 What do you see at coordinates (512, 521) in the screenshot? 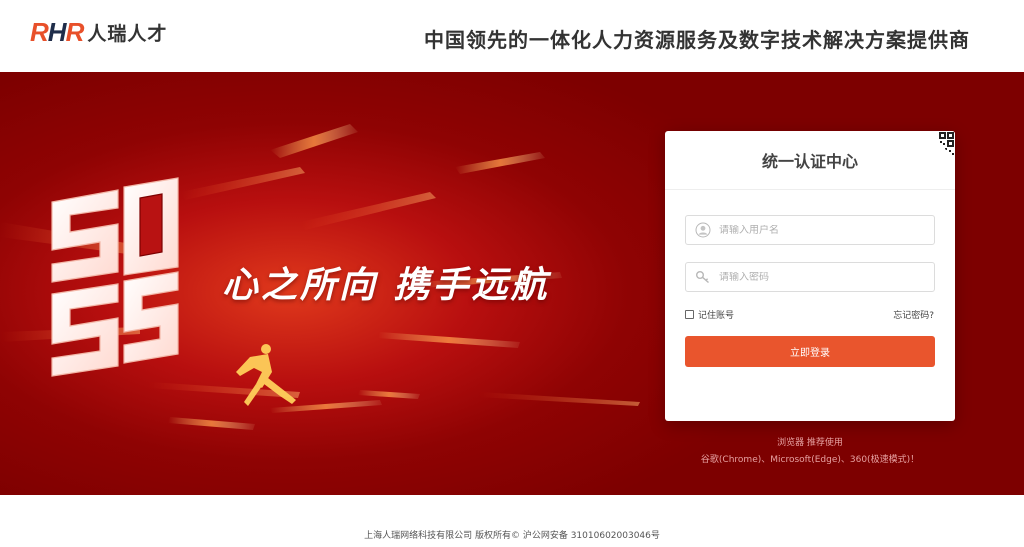
I see `footer: 上海人瑞网络科技有限公司 版权所有© 沪公网安备 31010602003046号` at bounding box center [512, 521].